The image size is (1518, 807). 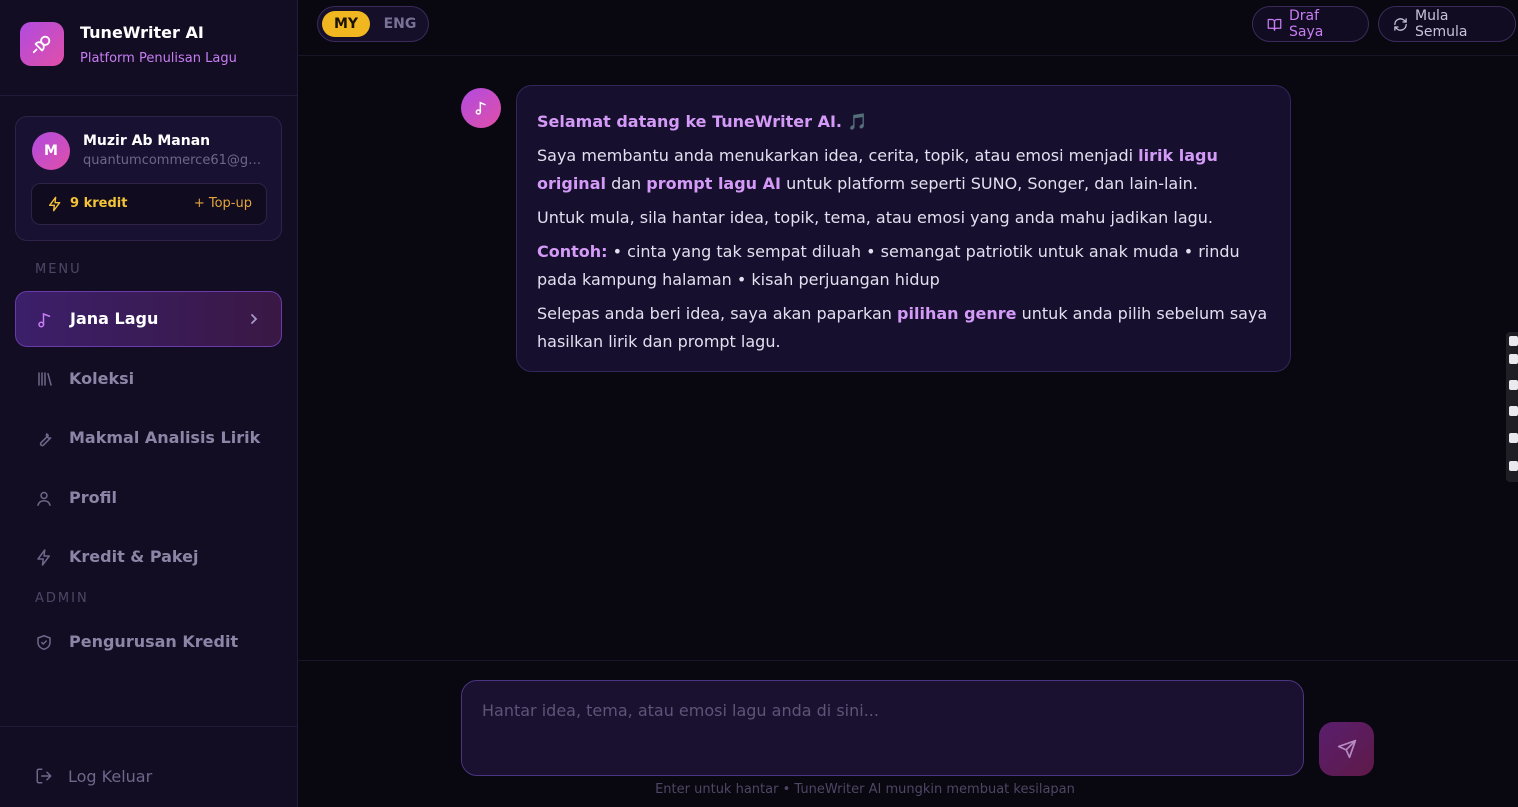 I want to click on microphone-icon, so click(x=42, y=44).